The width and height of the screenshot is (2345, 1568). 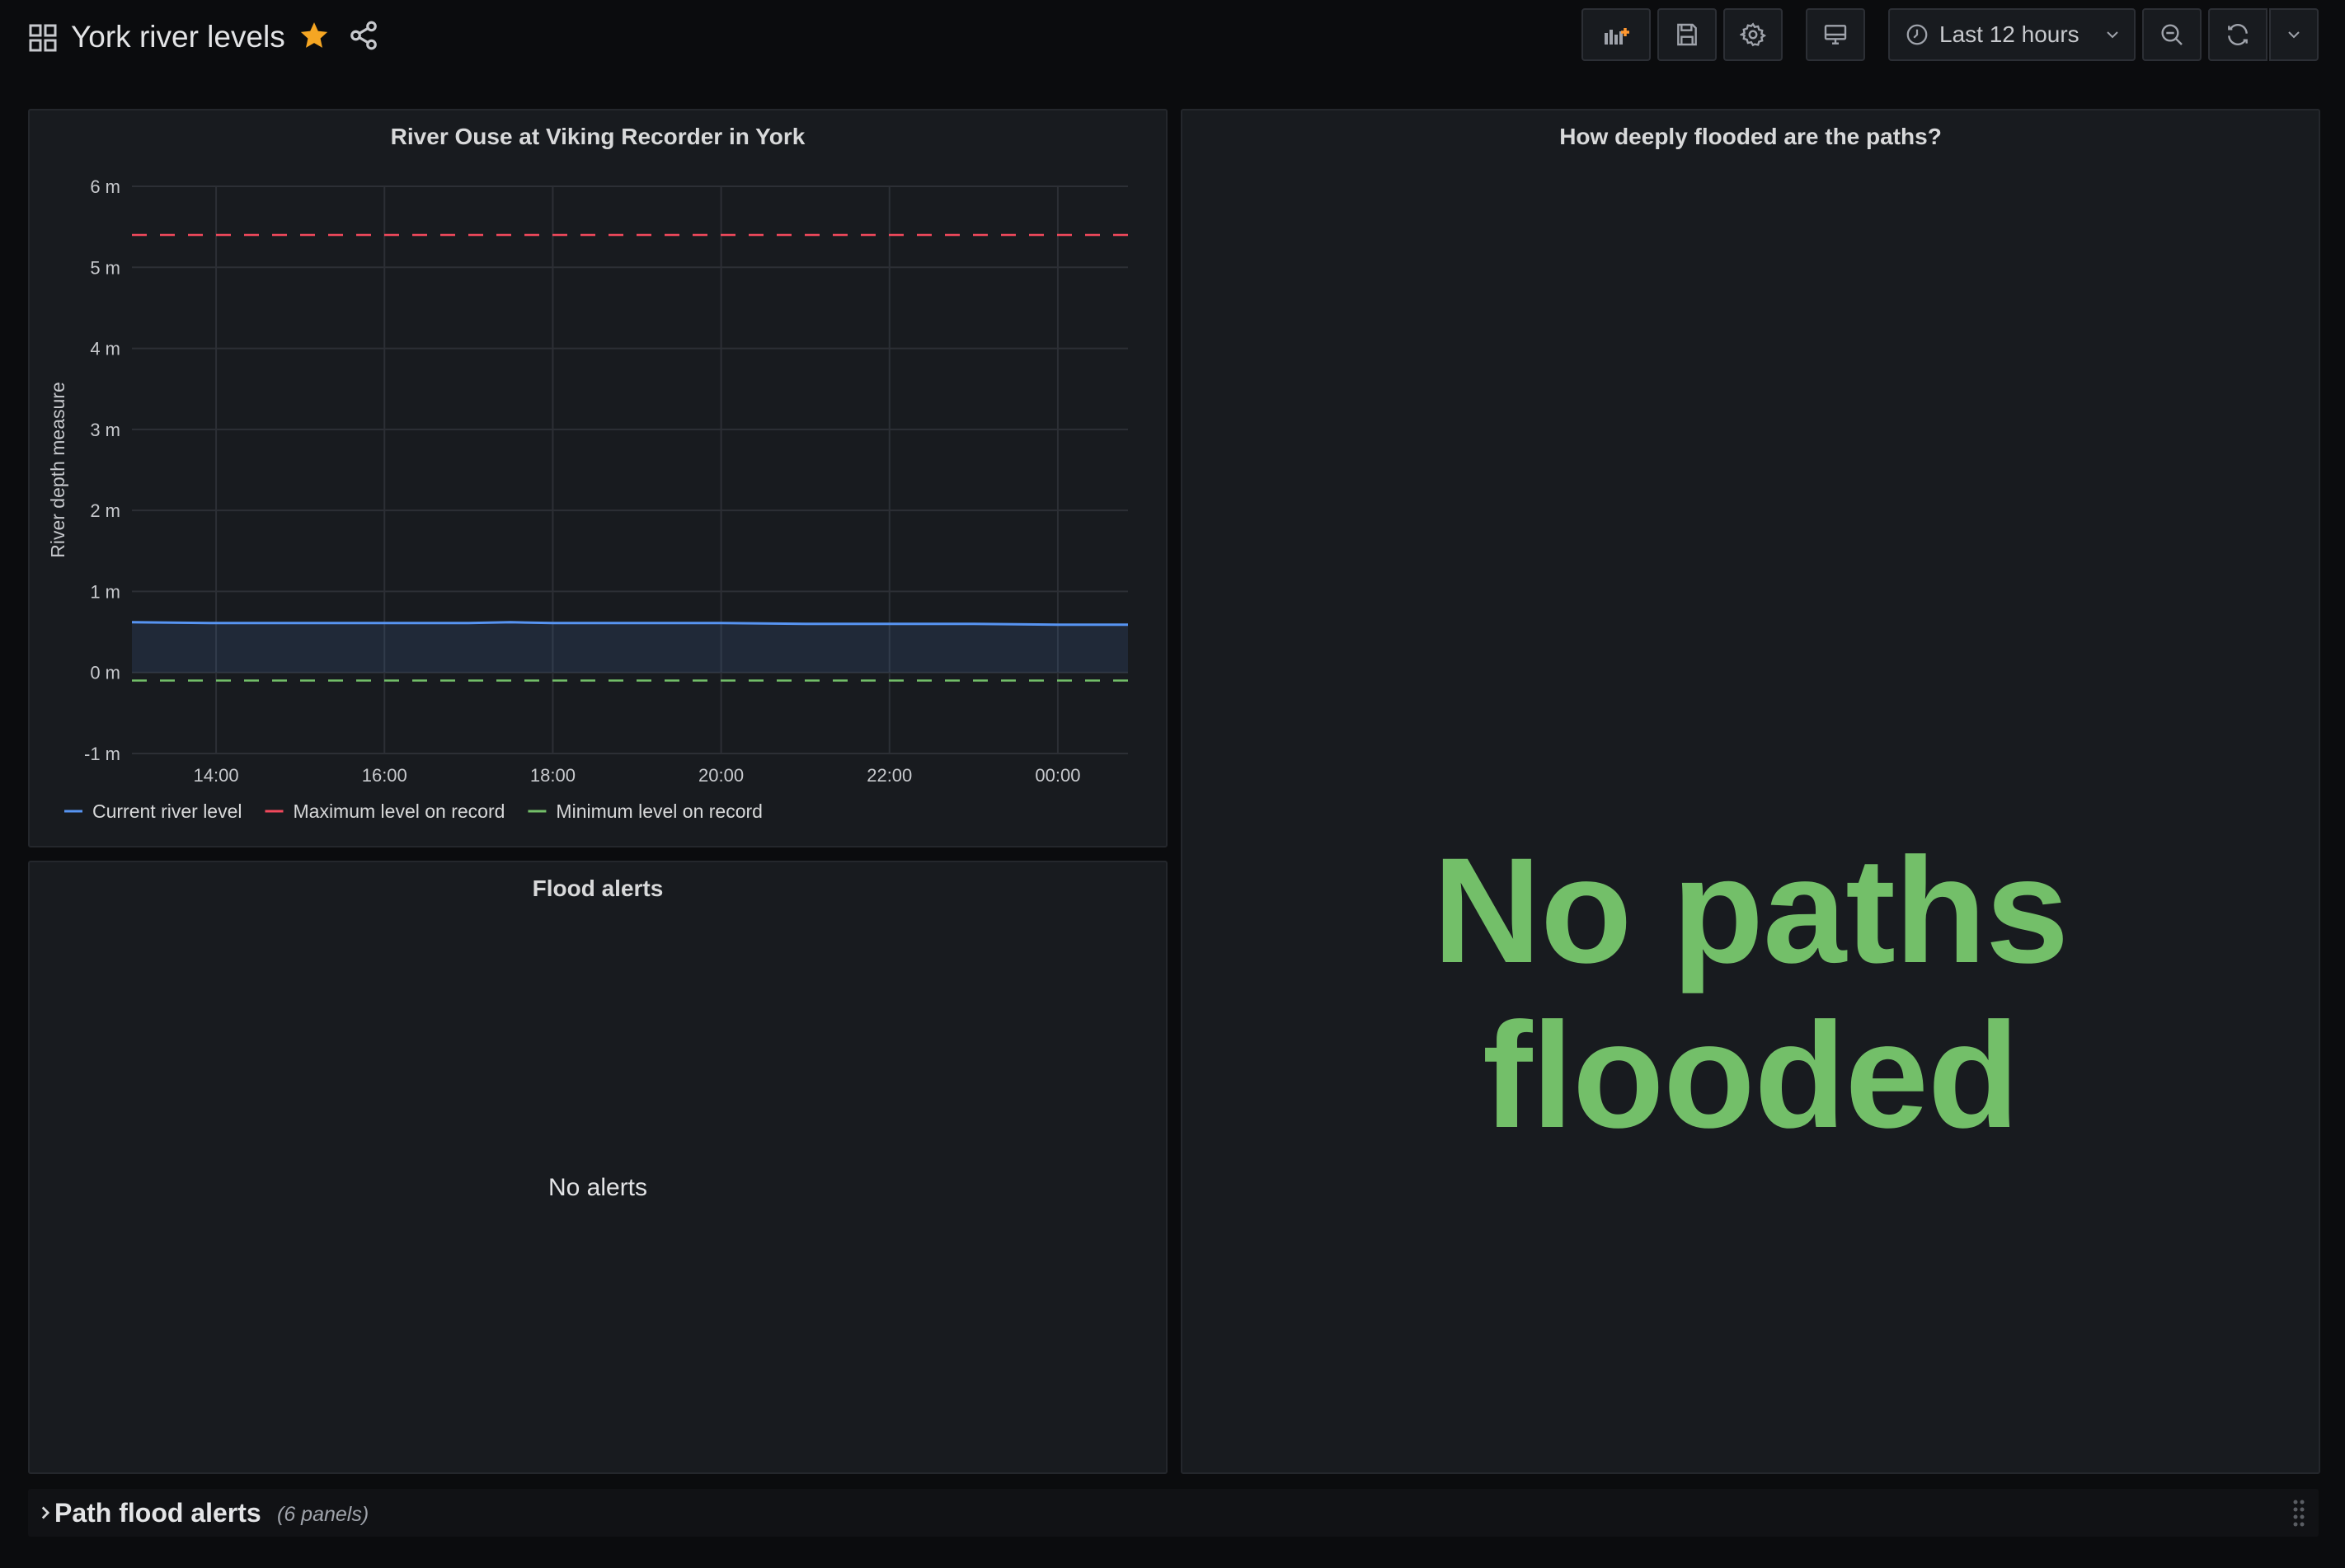 What do you see at coordinates (105, 510) in the screenshot?
I see `y-tick-label: 2 m` at bounding box center [105, 510].